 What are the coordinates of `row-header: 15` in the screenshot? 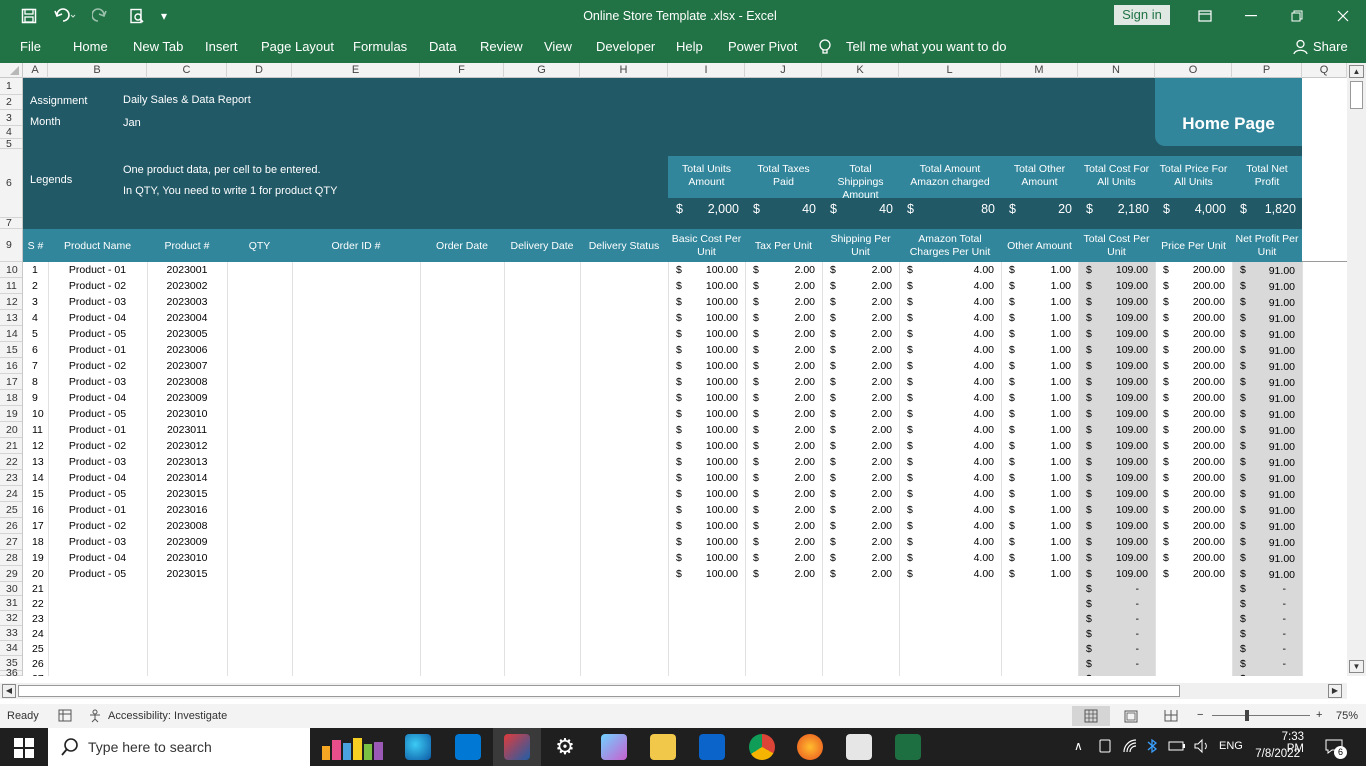 It's located at (11, 350).